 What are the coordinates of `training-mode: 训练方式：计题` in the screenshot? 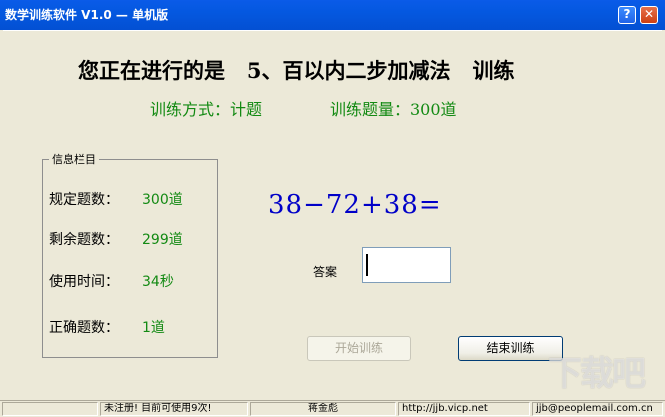 It's located at (206, 109).